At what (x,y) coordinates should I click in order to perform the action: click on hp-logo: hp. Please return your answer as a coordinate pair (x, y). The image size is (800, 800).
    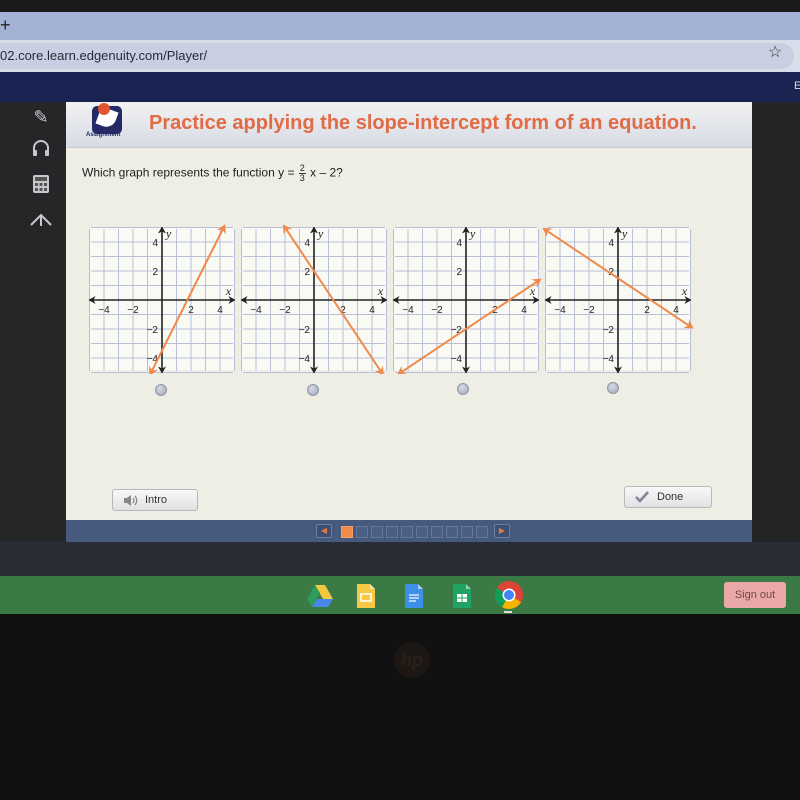
    Looking at the image, I should click on (412, 660).